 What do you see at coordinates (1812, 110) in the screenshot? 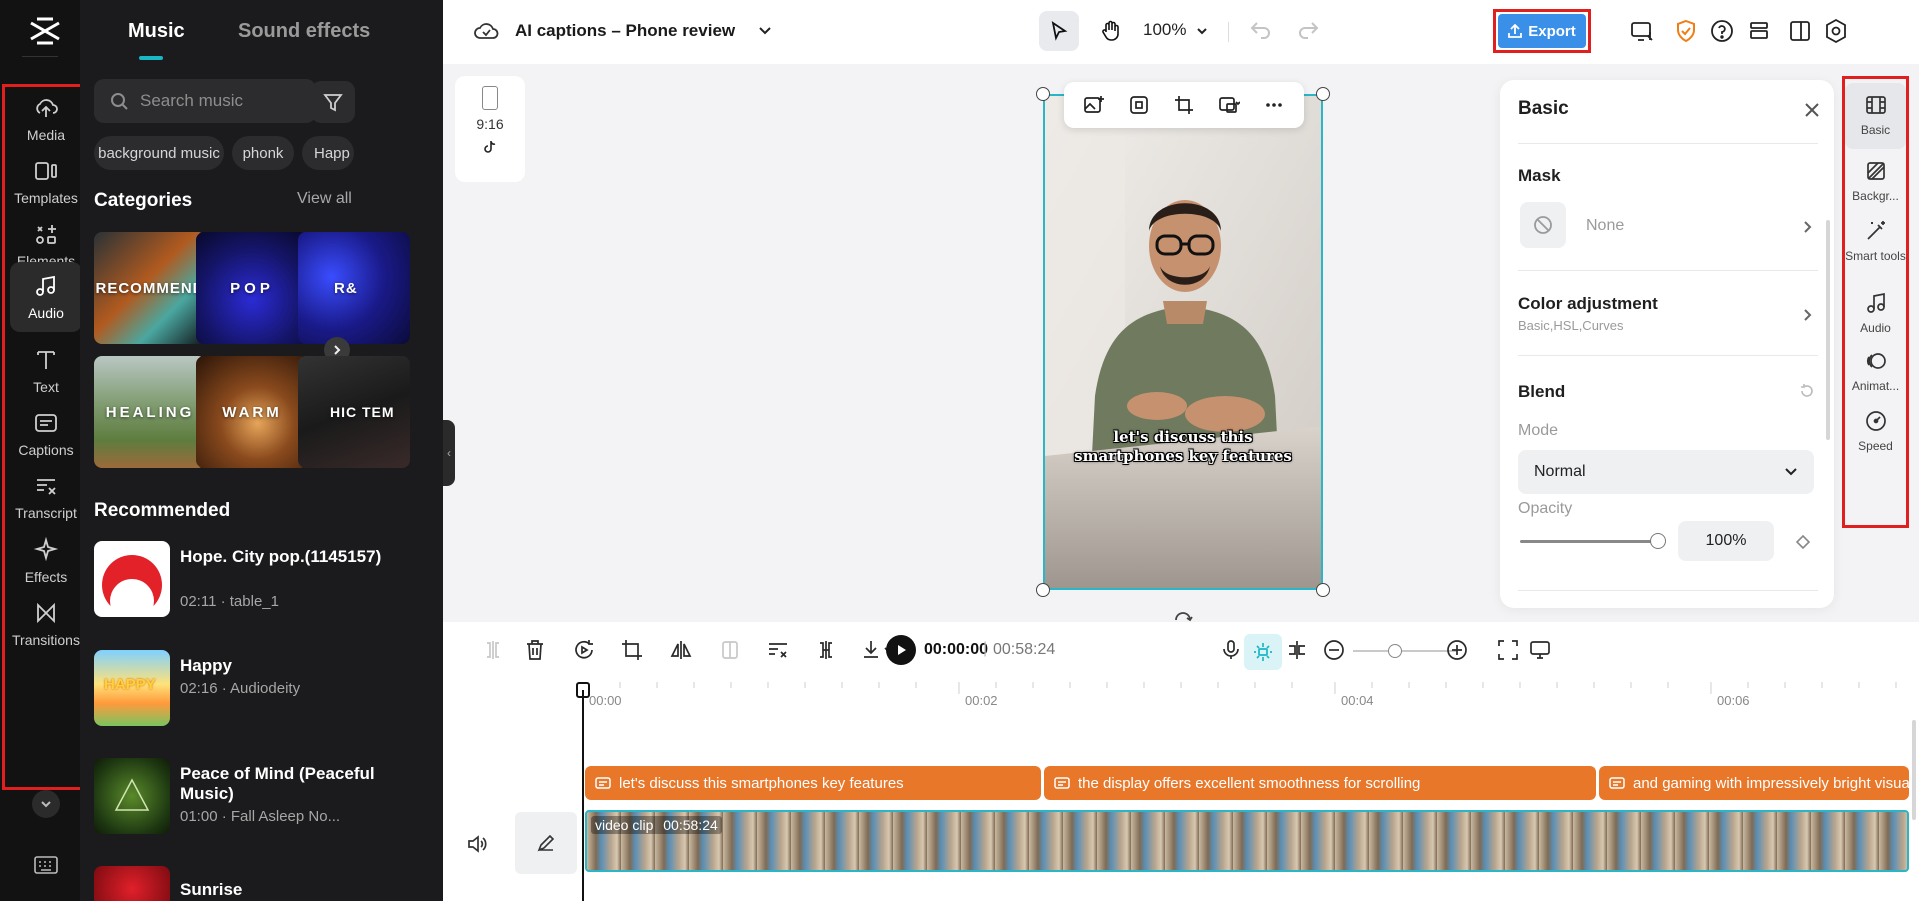
I see `close-icon` at bounding box center [1812, 110].